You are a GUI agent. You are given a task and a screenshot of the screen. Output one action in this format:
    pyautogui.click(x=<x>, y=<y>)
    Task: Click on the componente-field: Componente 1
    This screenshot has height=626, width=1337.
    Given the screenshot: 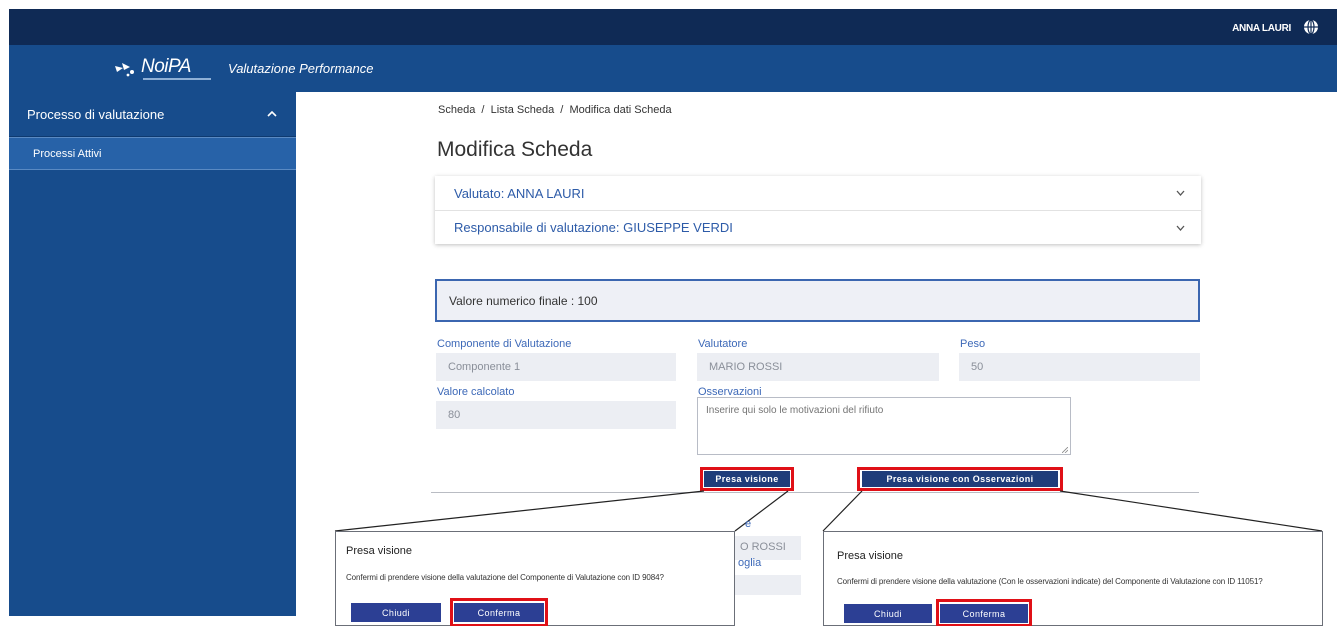 What is the action you would take?
    pyautogui.click(x=556, y=367)
    